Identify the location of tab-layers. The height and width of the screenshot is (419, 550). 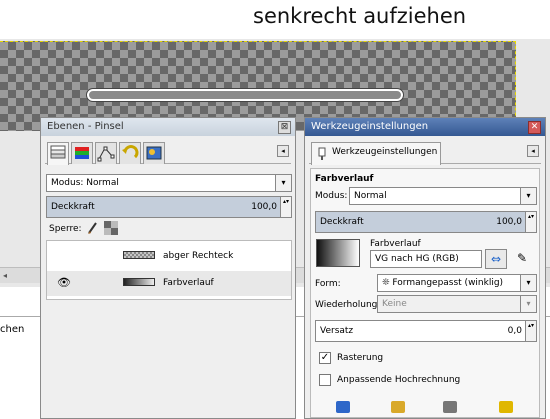
(58, 153).